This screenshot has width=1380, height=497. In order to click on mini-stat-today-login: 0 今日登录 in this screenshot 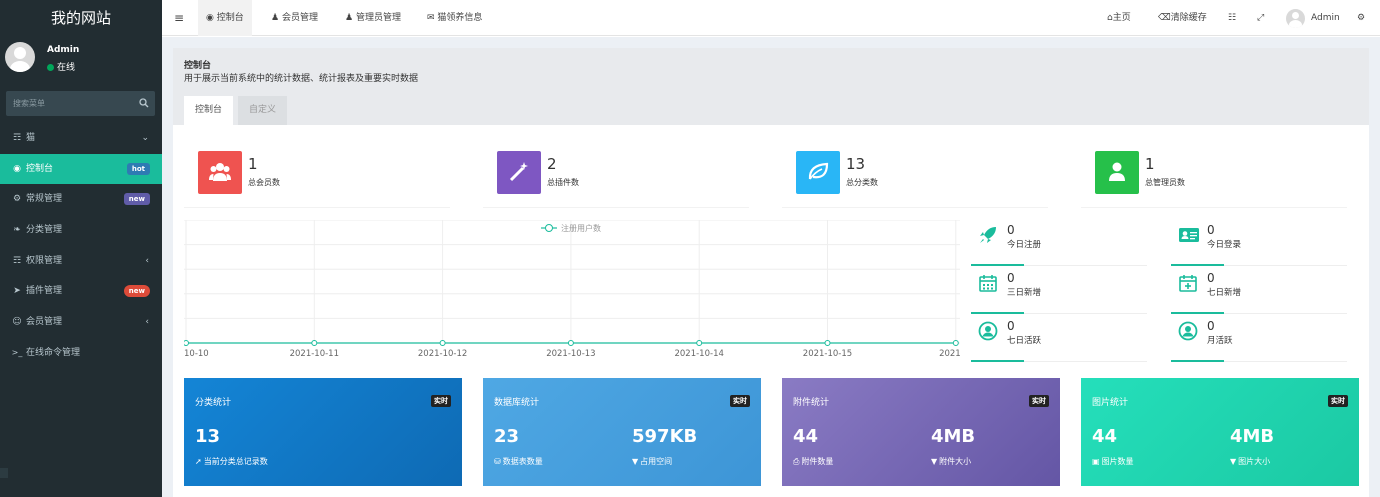, I will do `click(1259, 243)`.